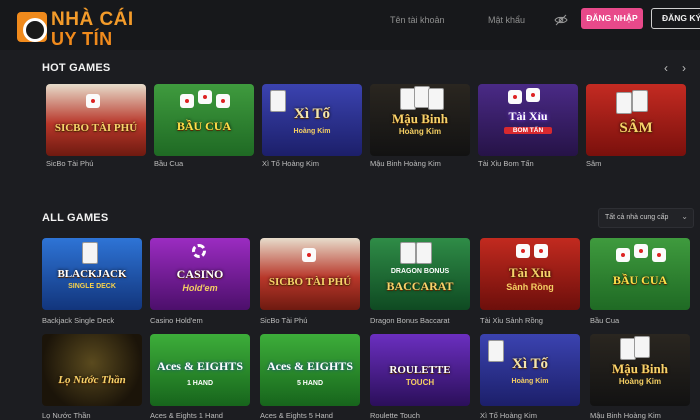  Describe the element at coordinates (92, 380) in the screenshot. I see `game-art-title: Lọ Nước Thần` at that location.